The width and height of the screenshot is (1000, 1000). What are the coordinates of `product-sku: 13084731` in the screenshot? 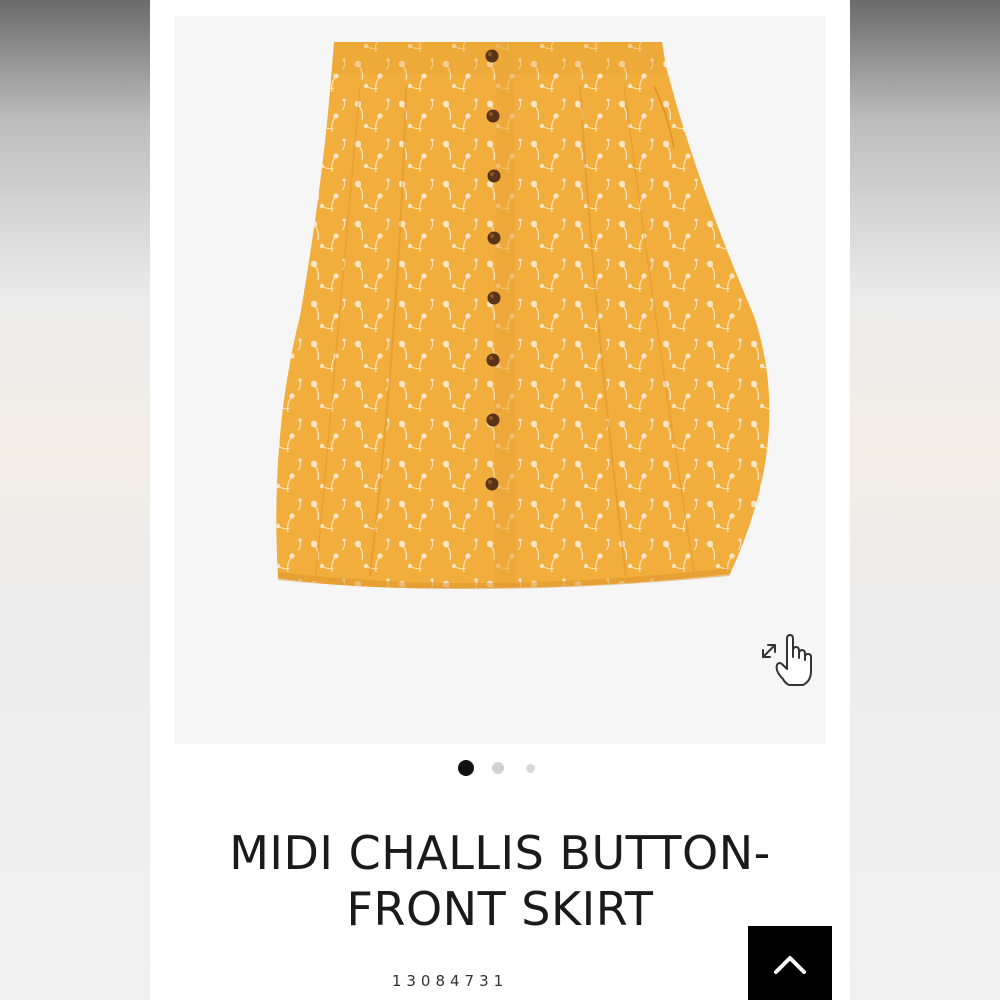 It's located at (450, 981).